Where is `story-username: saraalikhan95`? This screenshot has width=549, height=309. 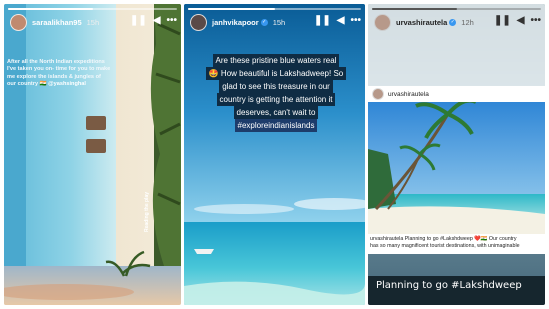
story-username: saraalikhan95 is located at coordinates (57, 22).